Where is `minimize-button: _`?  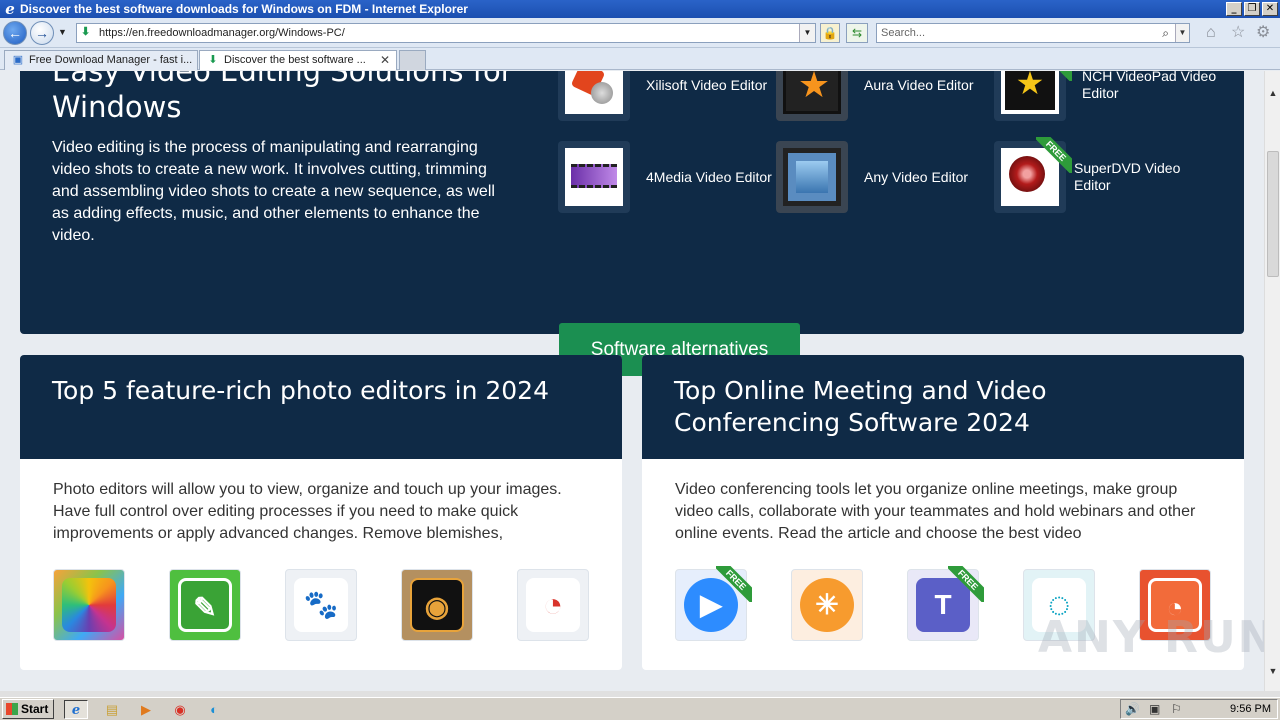
minimize-button: _ is located at coordinates (1234, 9).